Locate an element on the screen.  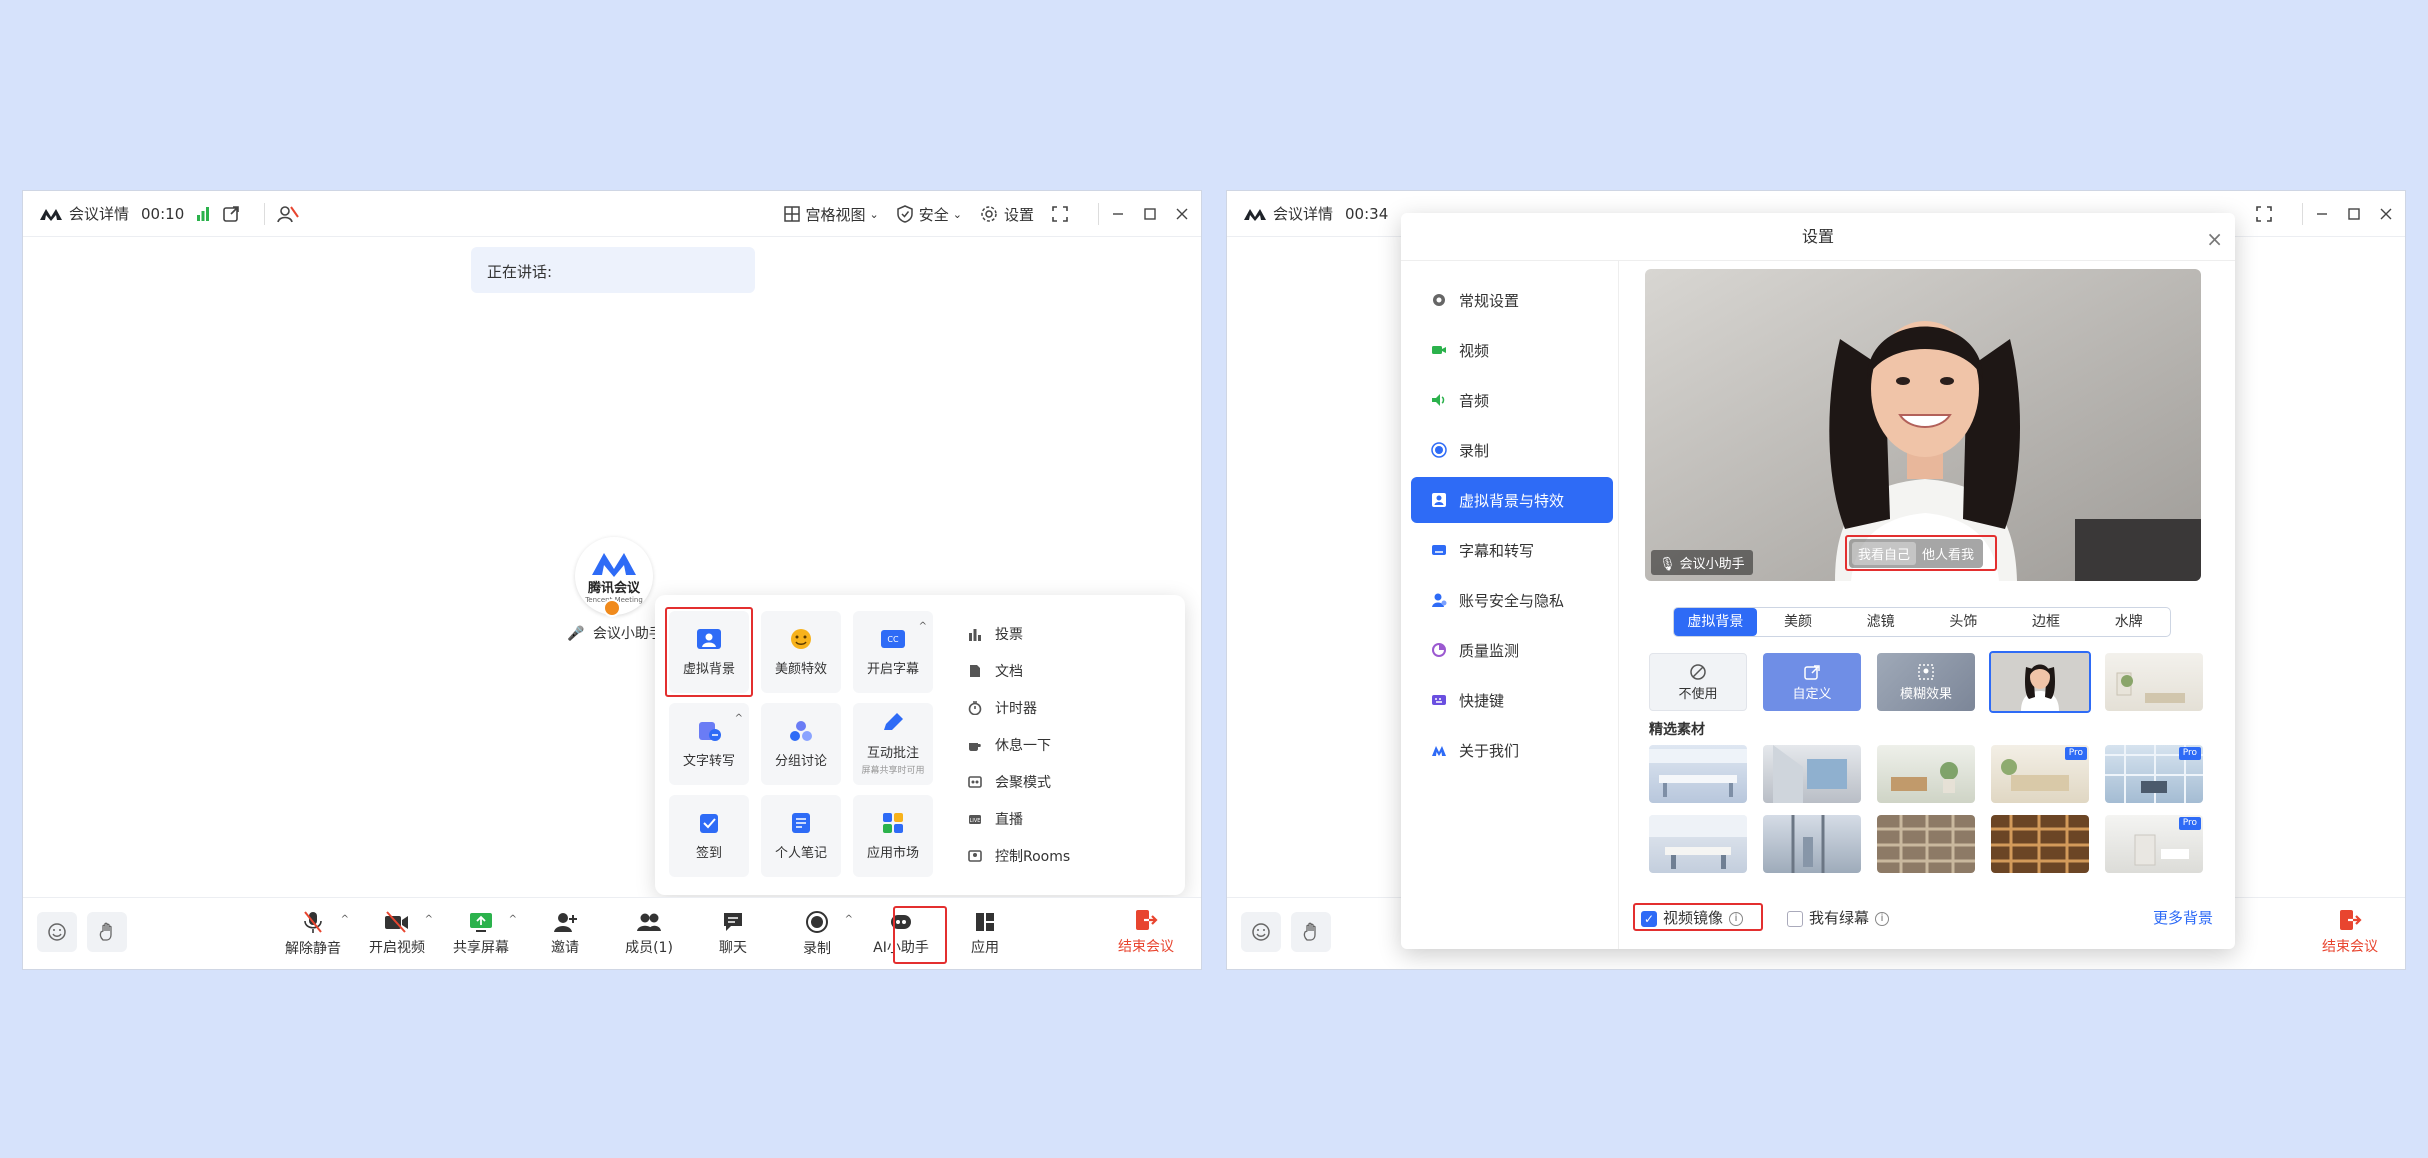
virtual-background-tile: 虚拟背景 is located at coordinates (709, 652).